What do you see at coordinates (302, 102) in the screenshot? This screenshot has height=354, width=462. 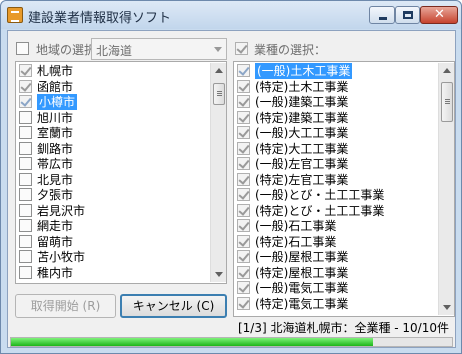 I see `list-item-label: (一般)建築工事業` at bounding box center [302, 102].